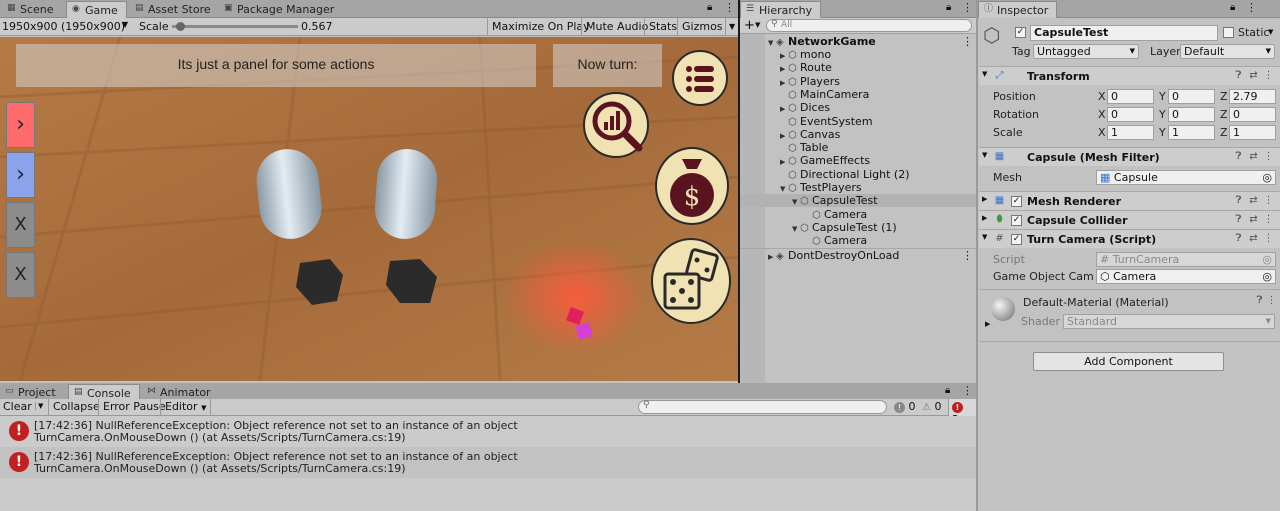  Describe the element at coordinates (1086, 51) in the screenshot. I see `tag-dropdown: Untagged ▼` at that location.